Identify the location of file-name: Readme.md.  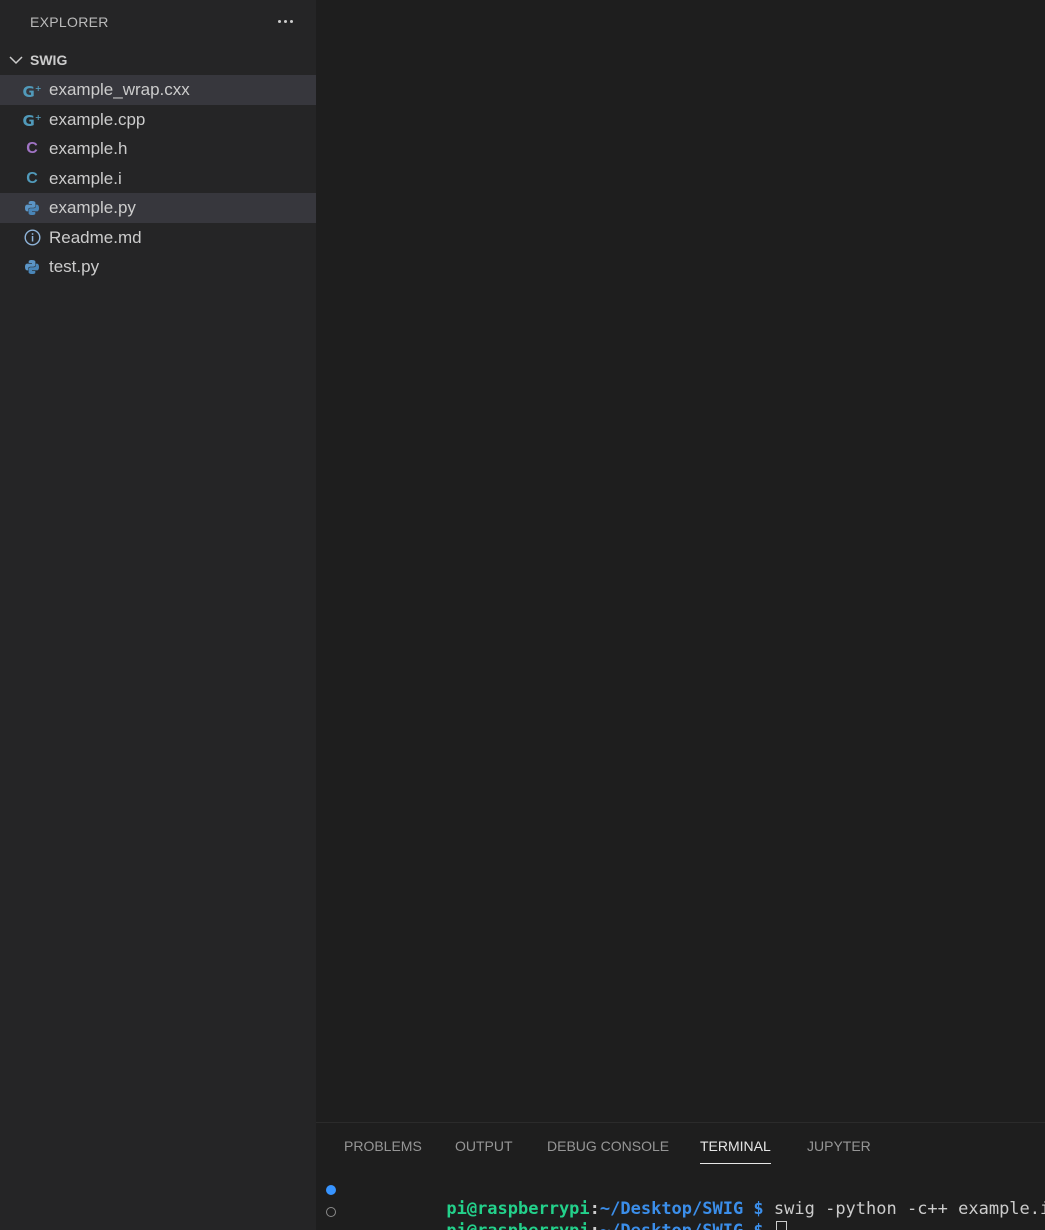
(95, 237).